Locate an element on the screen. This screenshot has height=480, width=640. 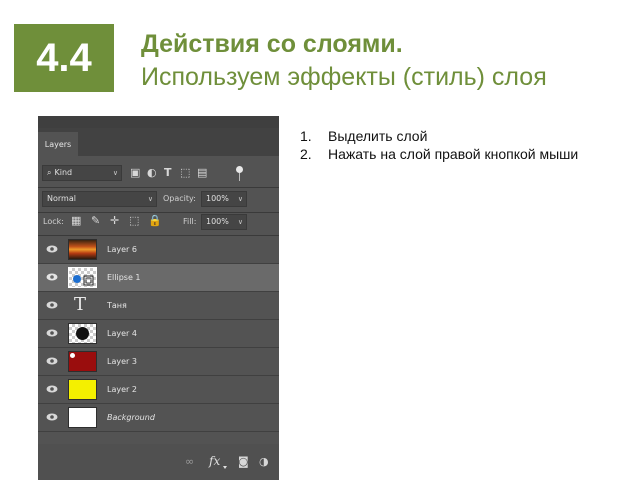
step-number: 2. is located at coordinates (306, 154).